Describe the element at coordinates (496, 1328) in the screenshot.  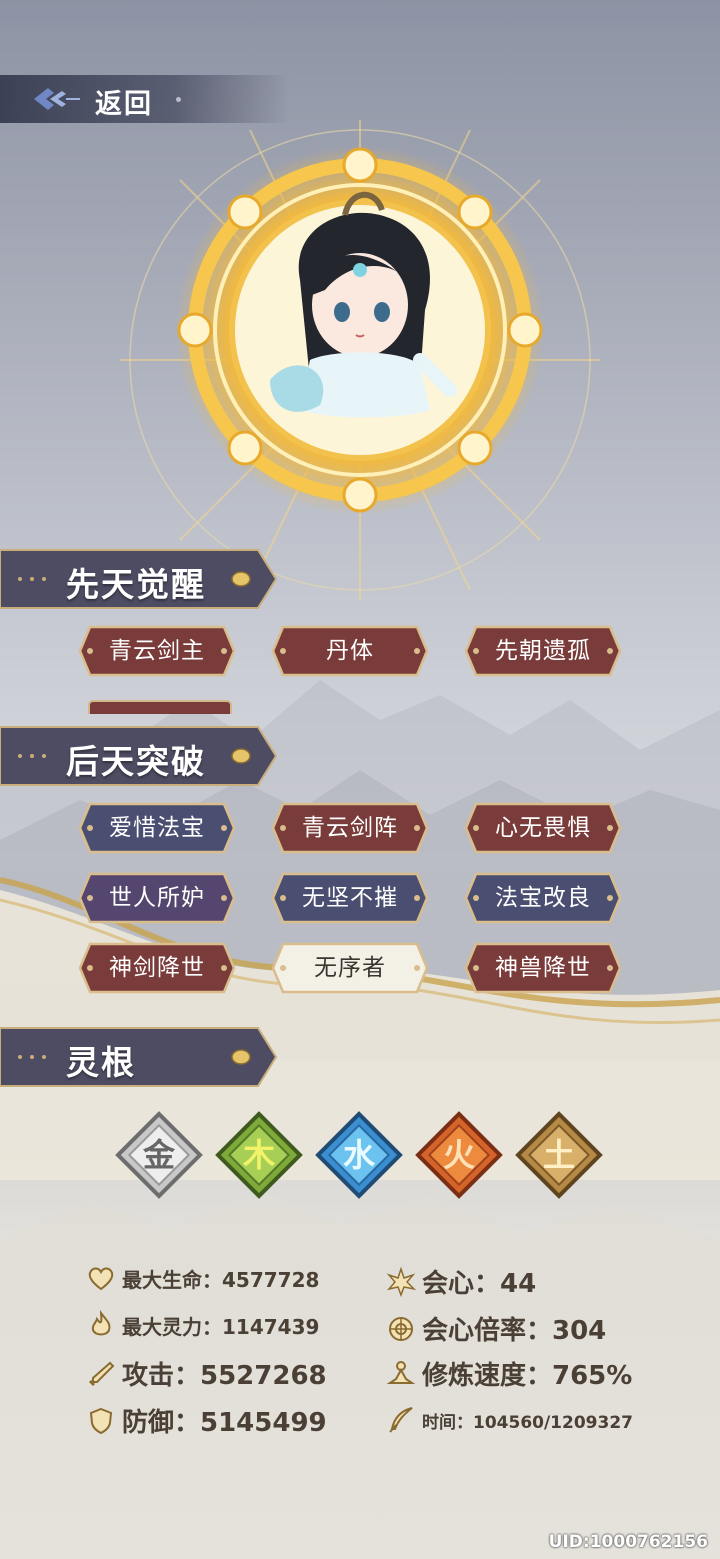
I see `stat-crit-rate: 会心倍率：304` at that location.